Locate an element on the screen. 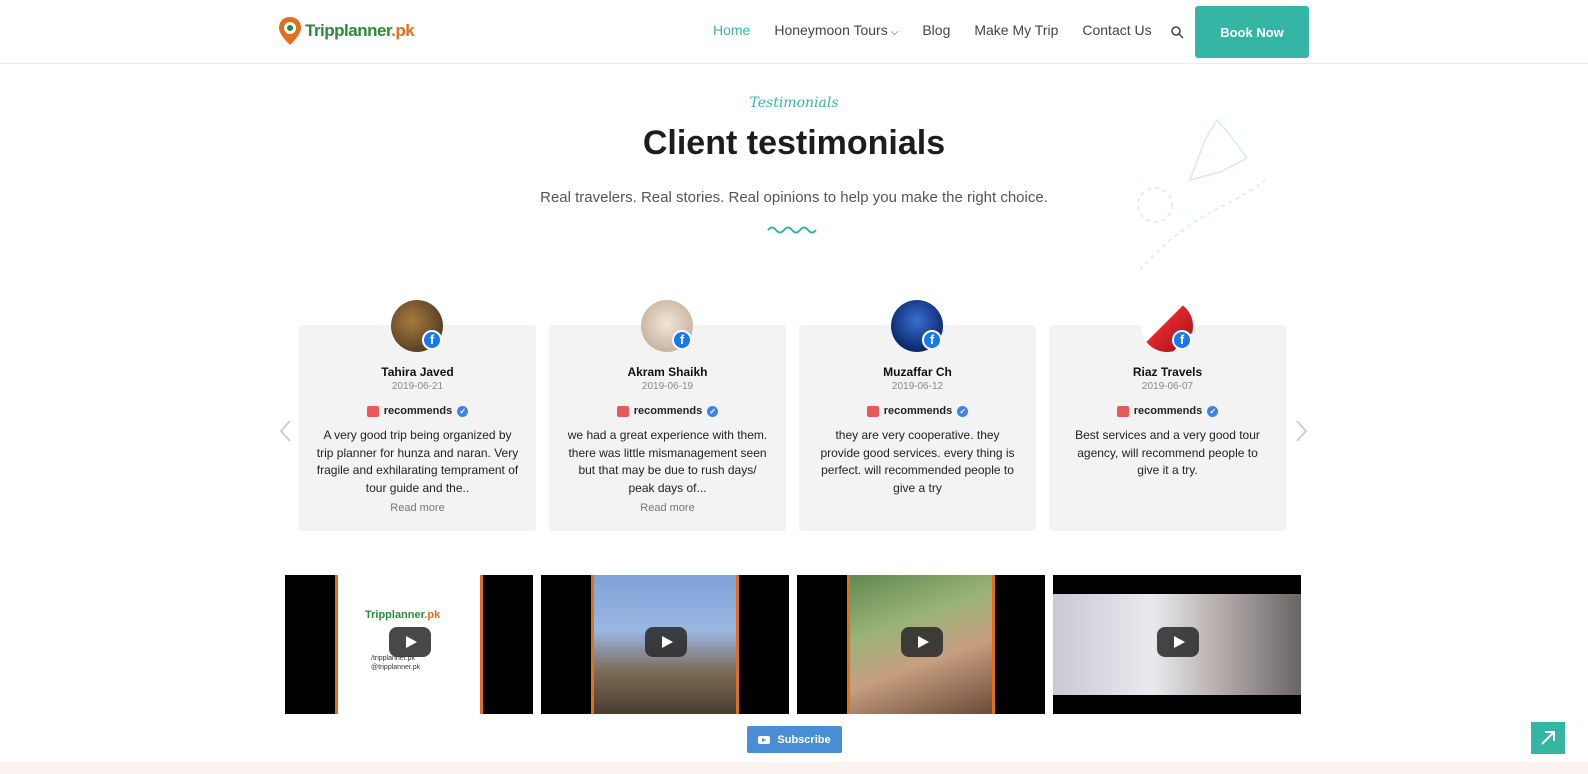 The height and width of the screenshot is (774, 1588). mountain-decoration-icon is located at coordinates (1201, 194).